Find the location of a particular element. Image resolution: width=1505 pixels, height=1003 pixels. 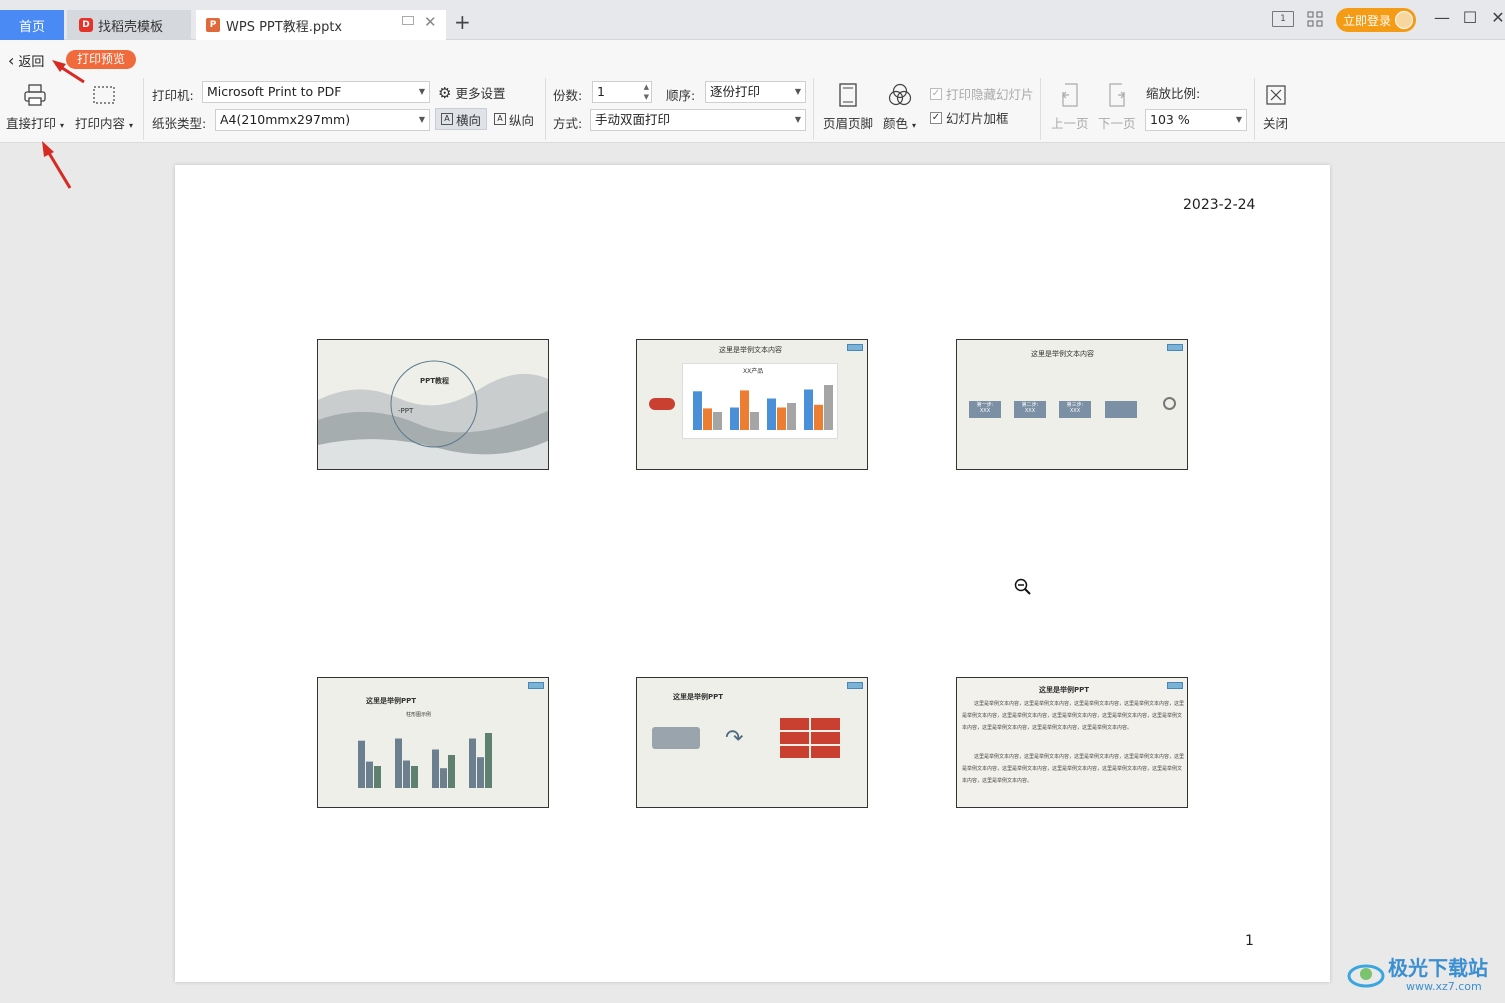

slide-thumbnail-1: PPT教程 -PPT is located at coordinates (433, 404).